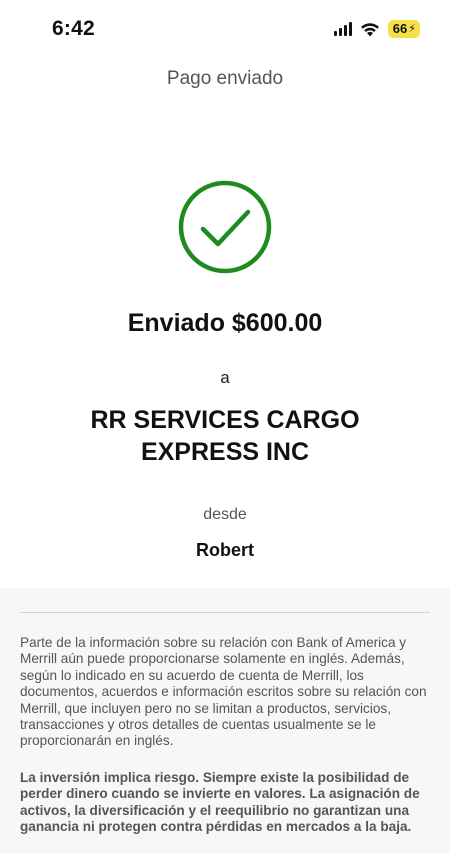  What do you see at coordinates (342, 29) in the screenshot?
I see `cellular-signal-icon` at bounding box center [342, 29].